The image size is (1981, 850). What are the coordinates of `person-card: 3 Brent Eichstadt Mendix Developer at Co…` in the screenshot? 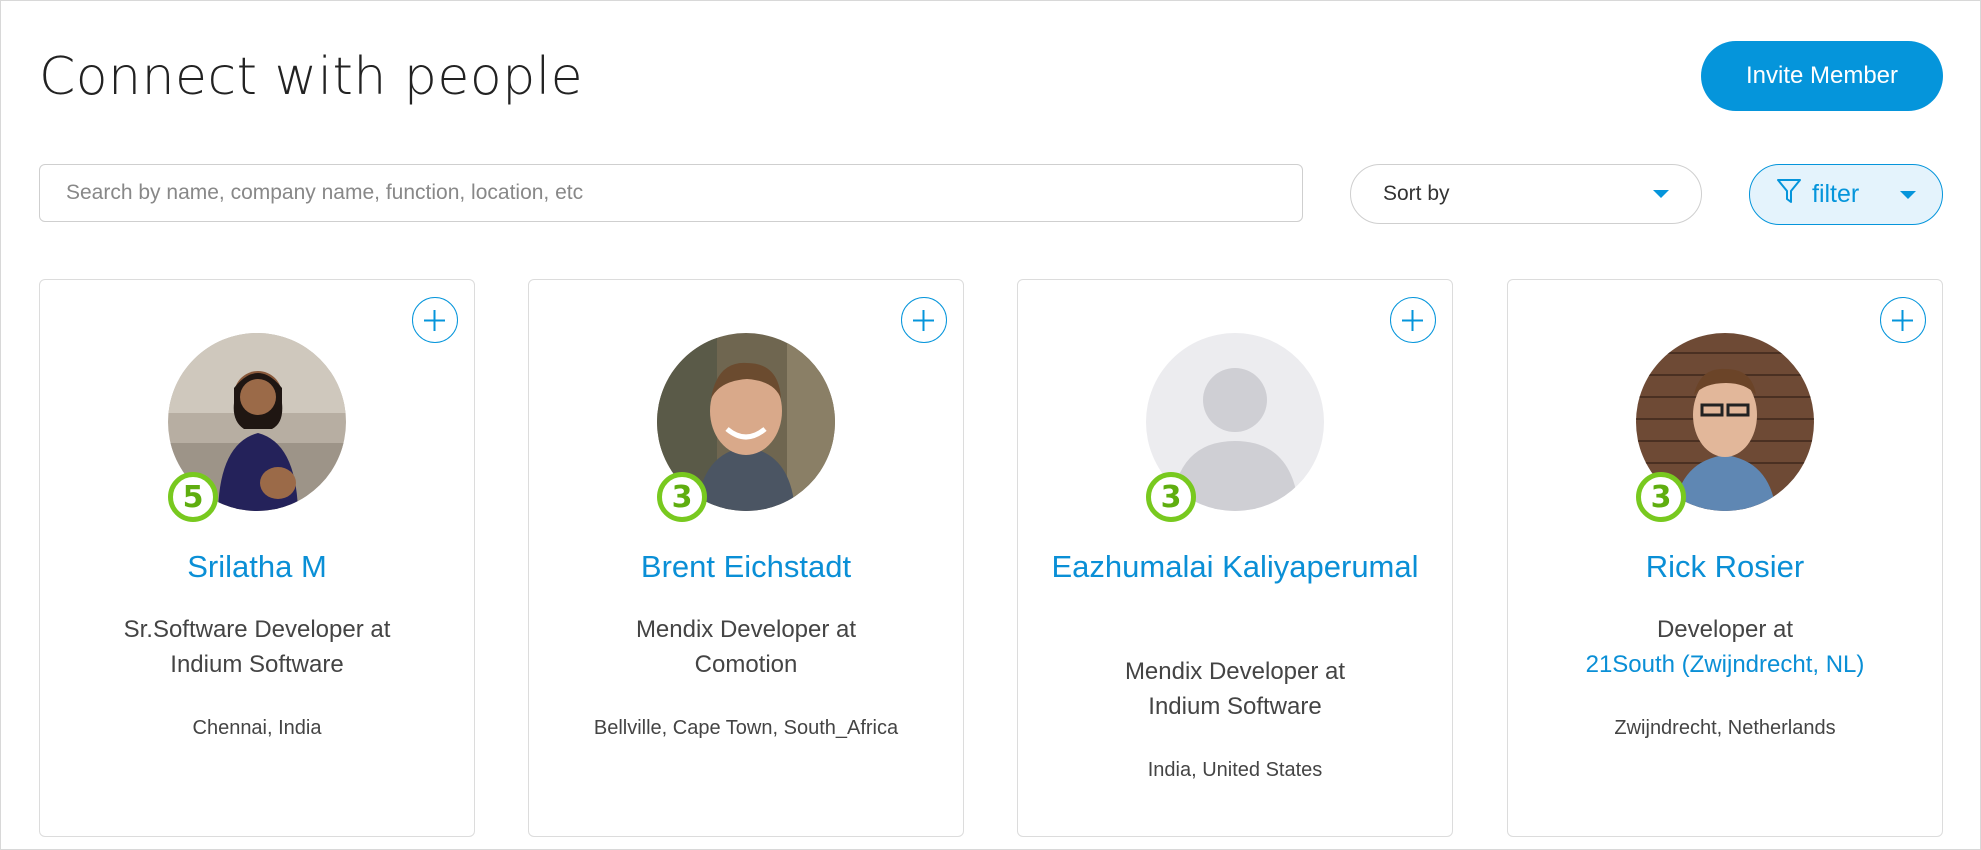 It's located at (746, 558).